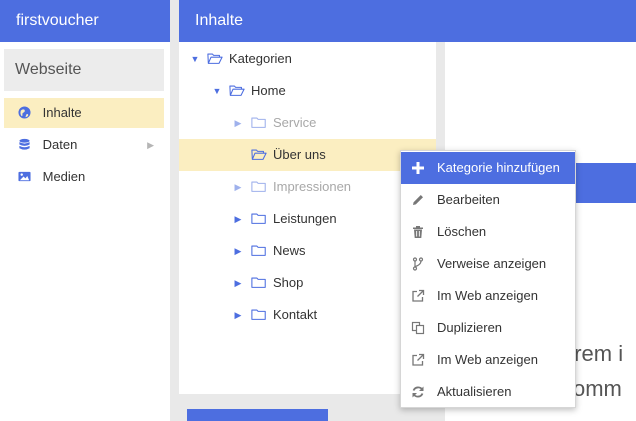  What do you see at coordinates (60, 144) in the screenshot?
I see `sidebar-item-label: Daten` at bounding box center [60, 144].